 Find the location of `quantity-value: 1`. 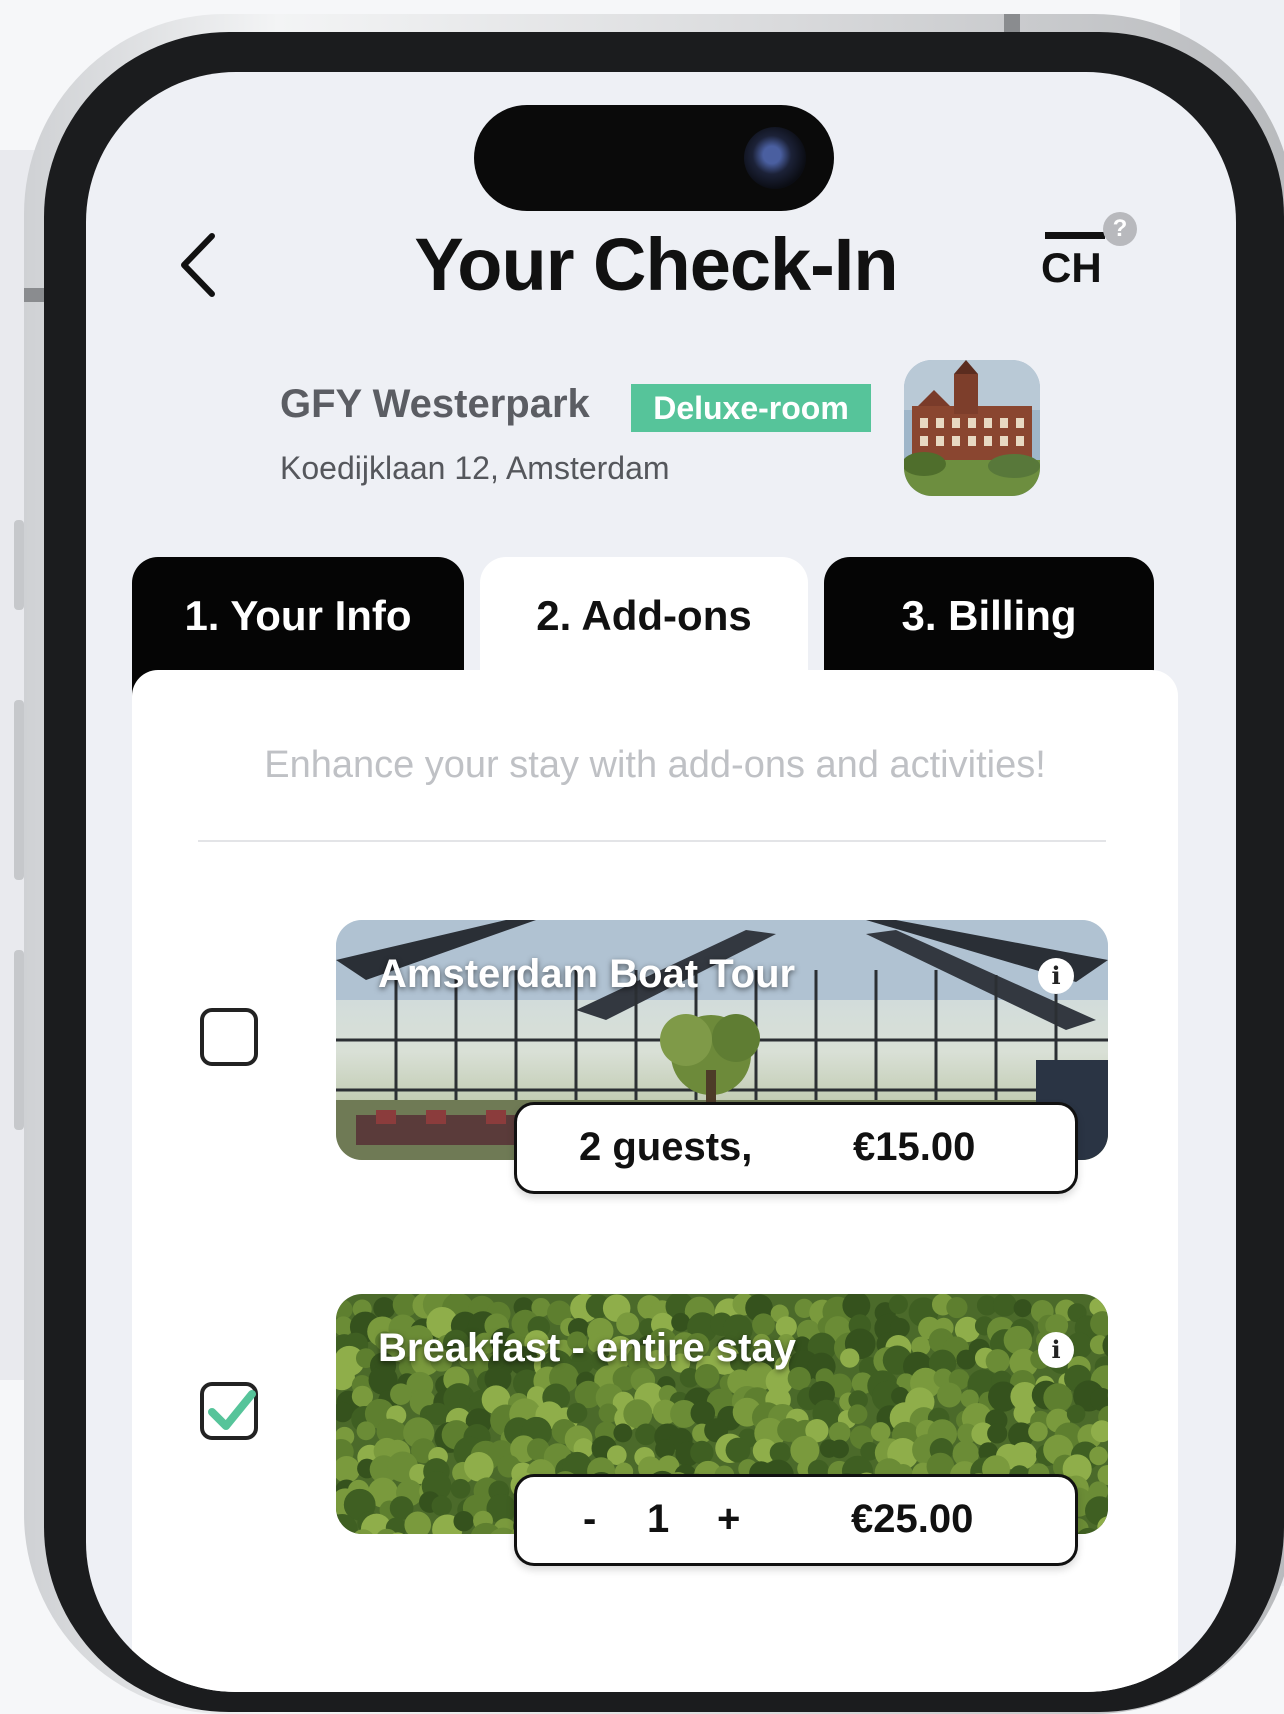

quantity-value: 1 is located at coordinates (658, 1519).